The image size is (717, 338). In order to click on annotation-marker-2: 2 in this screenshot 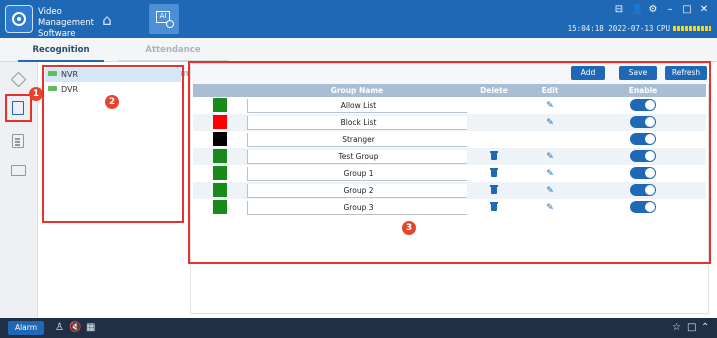, I will do `click(112, 102)`.